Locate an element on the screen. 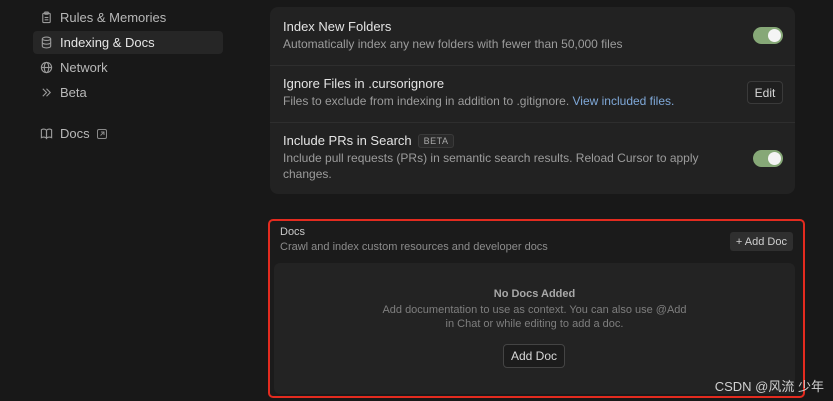  external-link-icon is located at coordinates (101, 133).